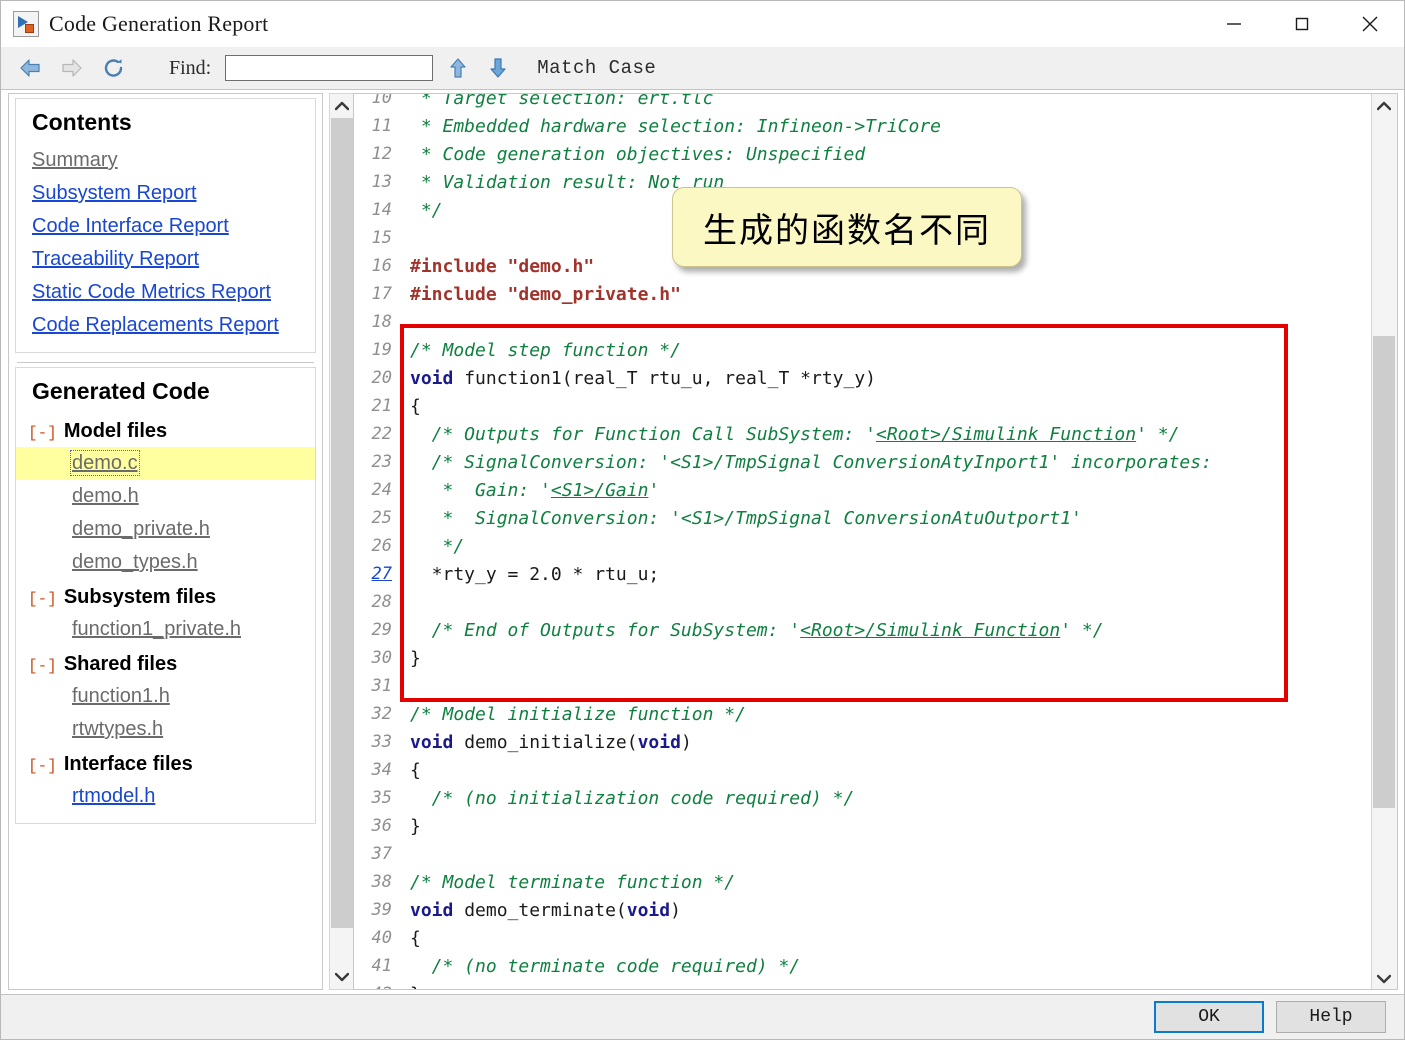 The image size is (1405, 1040). What do you see at coordinates (165, 729) in the screenshot?
I see `list-item: rtwtypes.h` at bounding box center [165, 729].